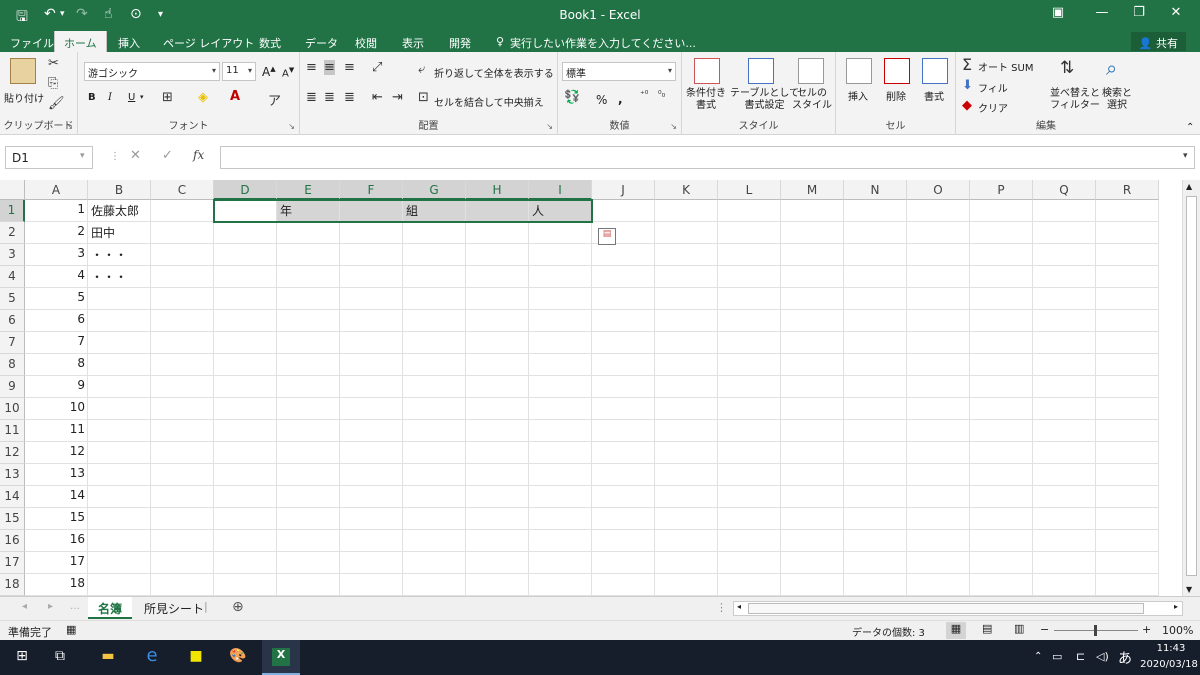 The height and width of the screenshot is (675, 1200). I want to click on cell-Q14, so click(1064, 497).